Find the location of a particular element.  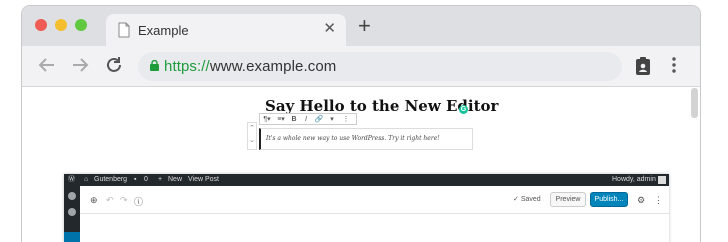

info-icon: ⓘ is located at coordinates (138, 201).